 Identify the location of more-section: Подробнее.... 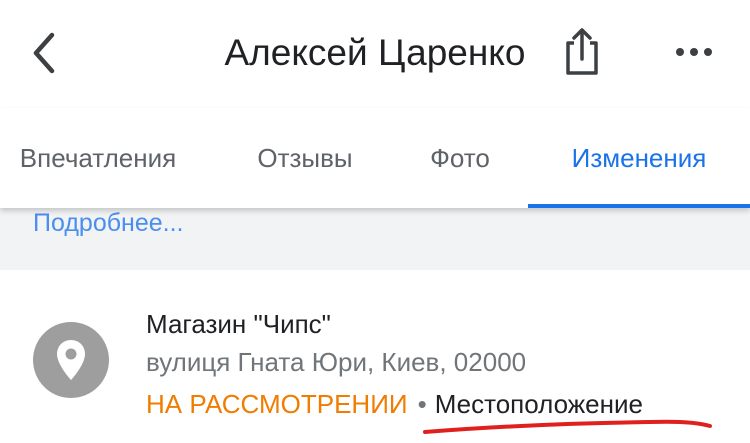
(375, 239).